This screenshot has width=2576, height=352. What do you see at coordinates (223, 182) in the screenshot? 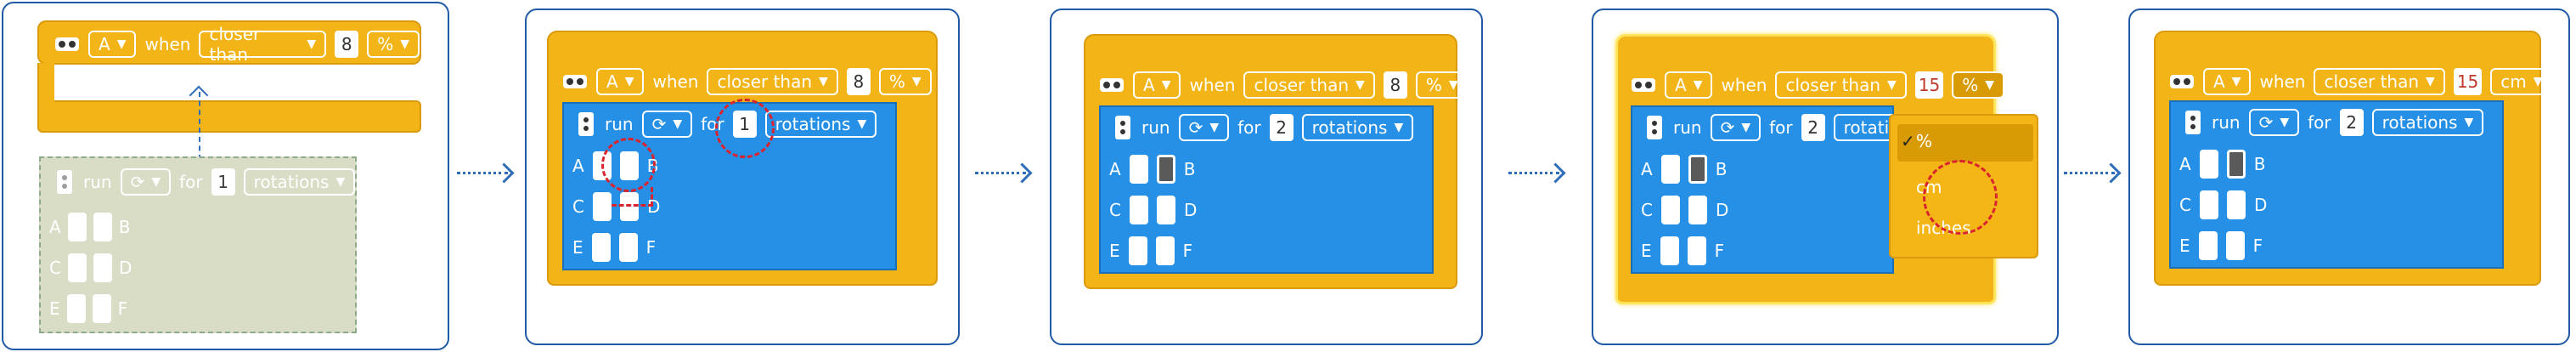
I see `rotations-value-input: 1` at bounding box center [223, 182].